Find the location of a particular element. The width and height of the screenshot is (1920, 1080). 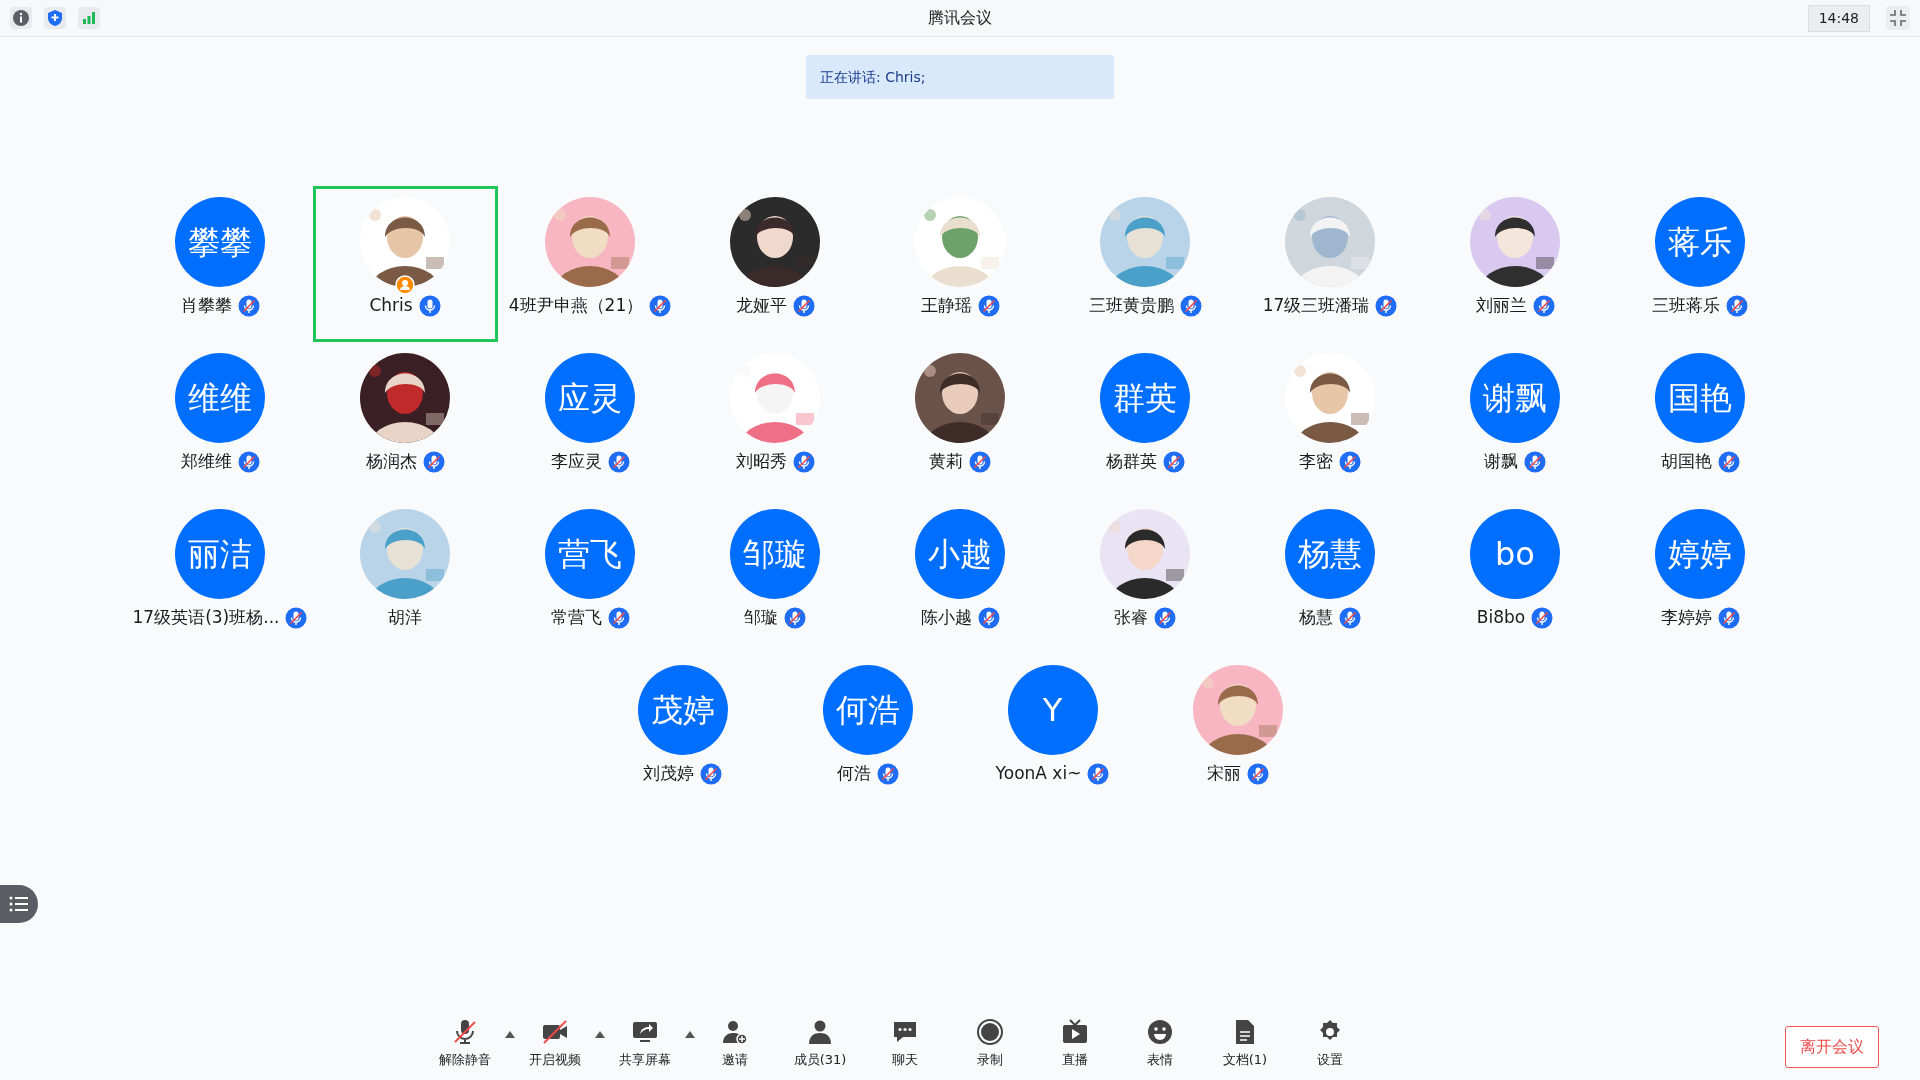

participant-tile: 蒋乐 三班蒋乐 is located at coordinates (1700, 264).